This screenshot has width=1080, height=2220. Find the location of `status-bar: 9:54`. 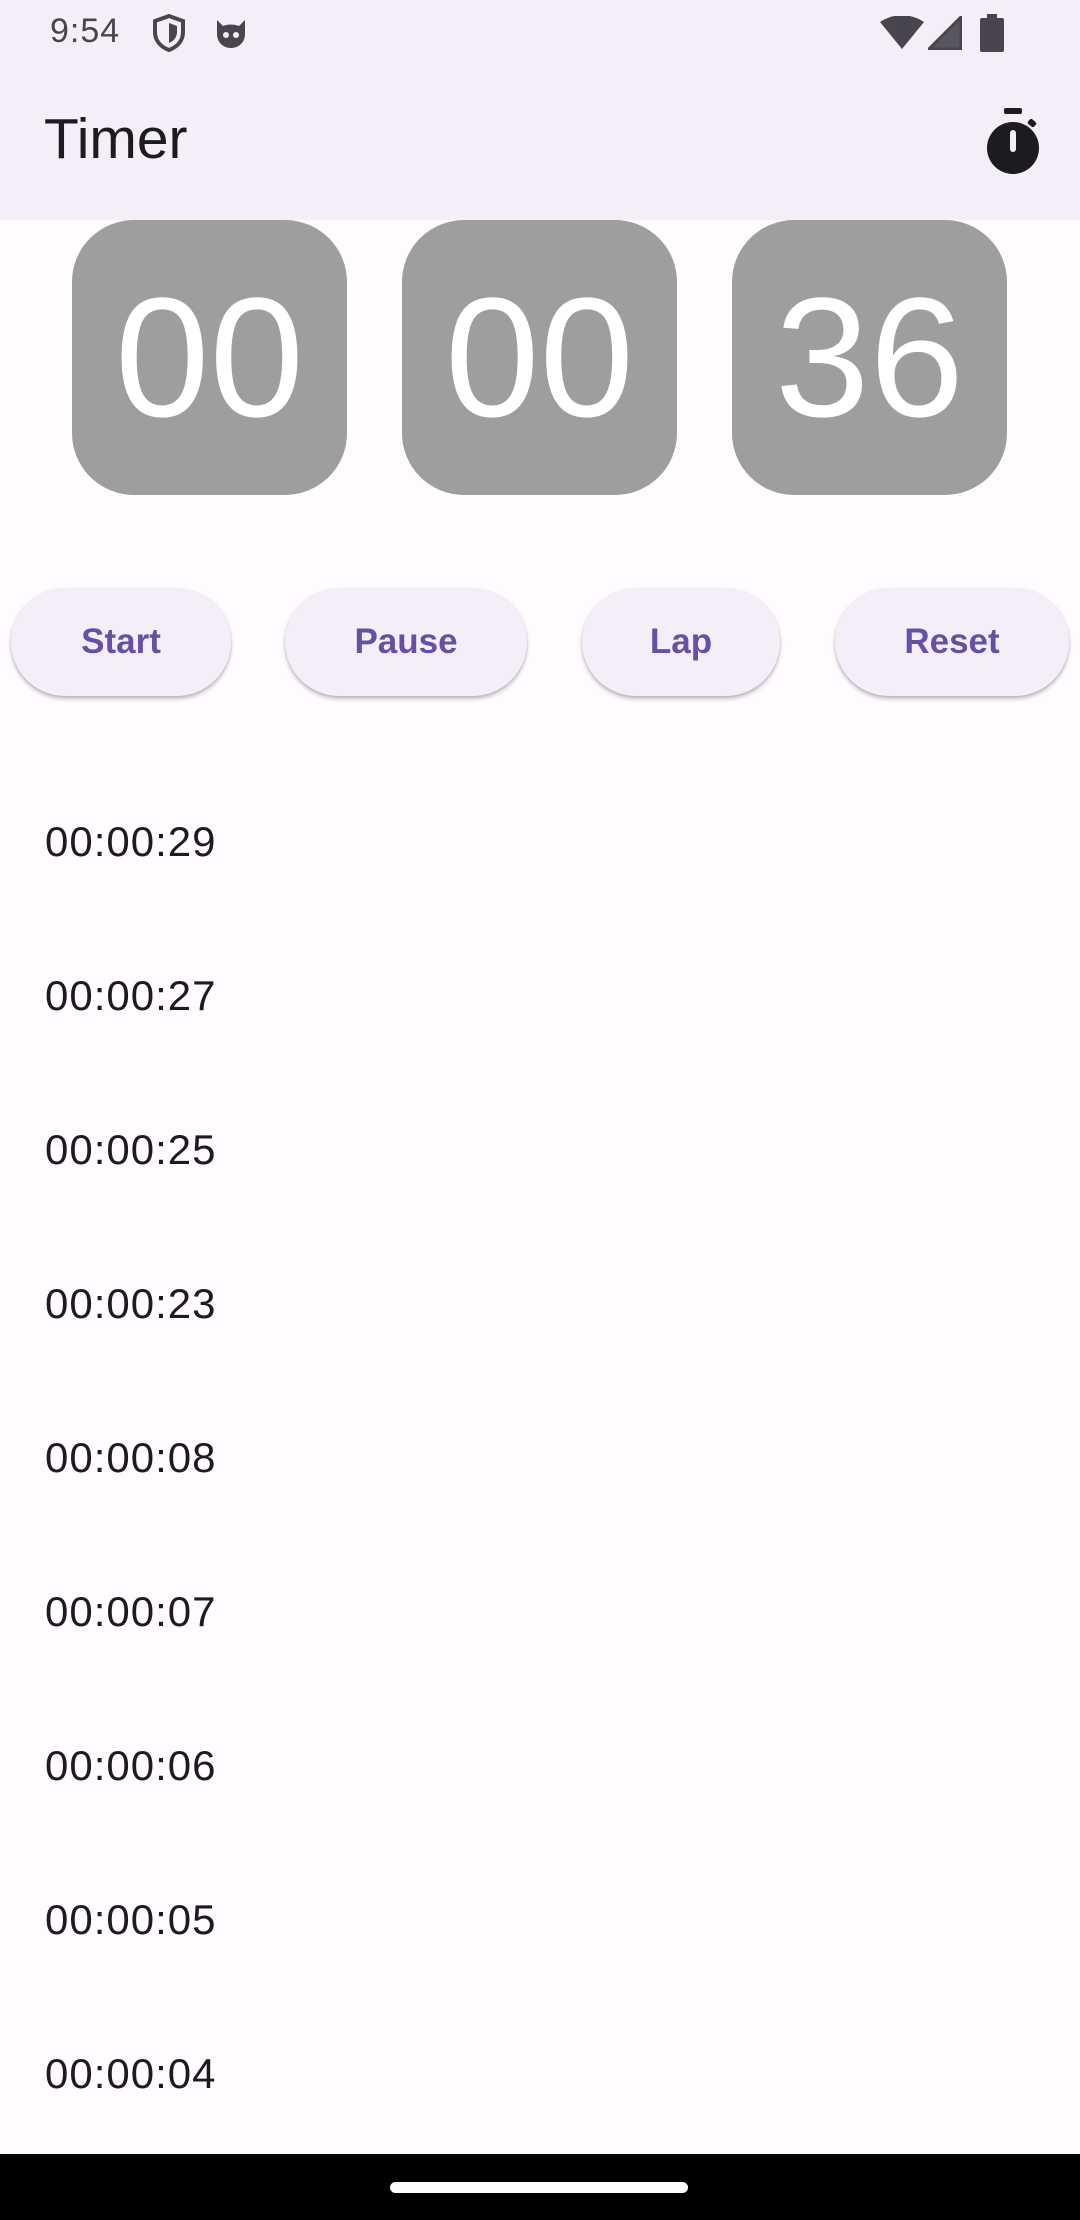

status-bar: 9:54 is located at coordinates (540, 33).